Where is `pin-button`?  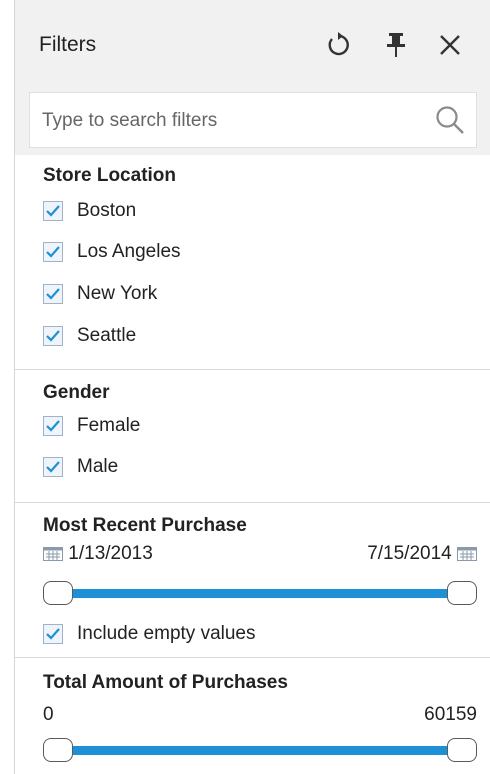
pin-button is located at coordinates (396, 45).